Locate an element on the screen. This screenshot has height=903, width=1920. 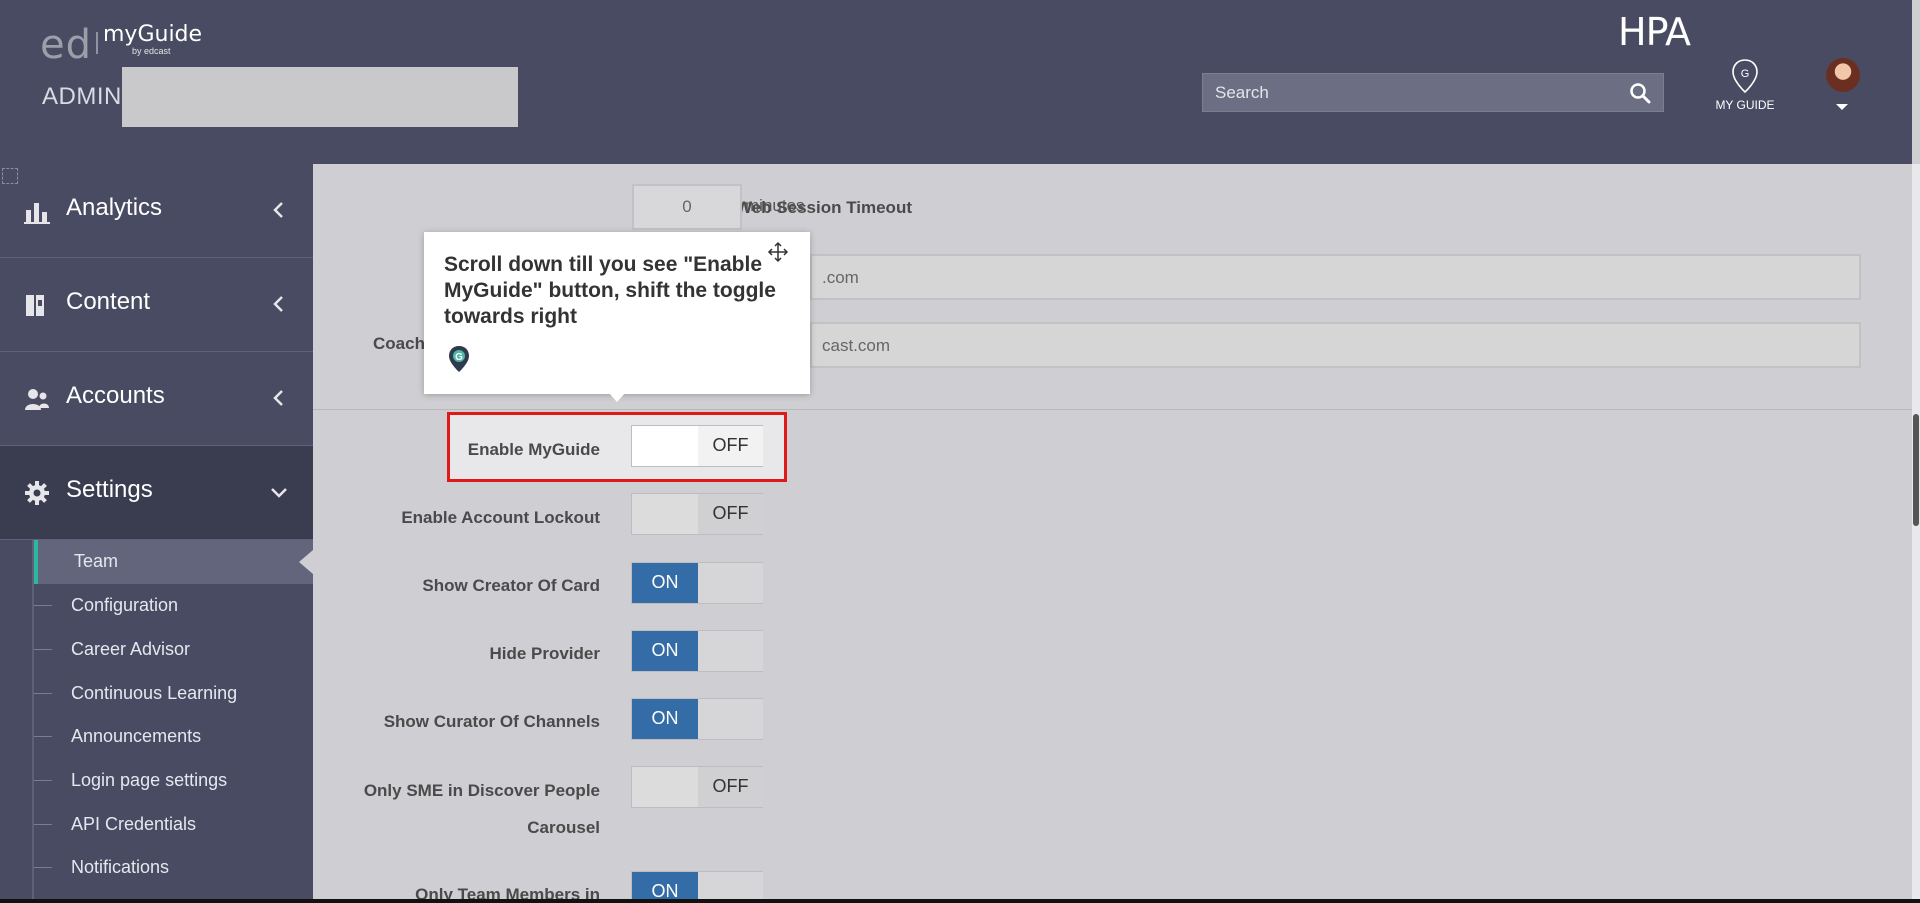
sidebar-item-accounts: Accounts is located at coordinates (156, 399).